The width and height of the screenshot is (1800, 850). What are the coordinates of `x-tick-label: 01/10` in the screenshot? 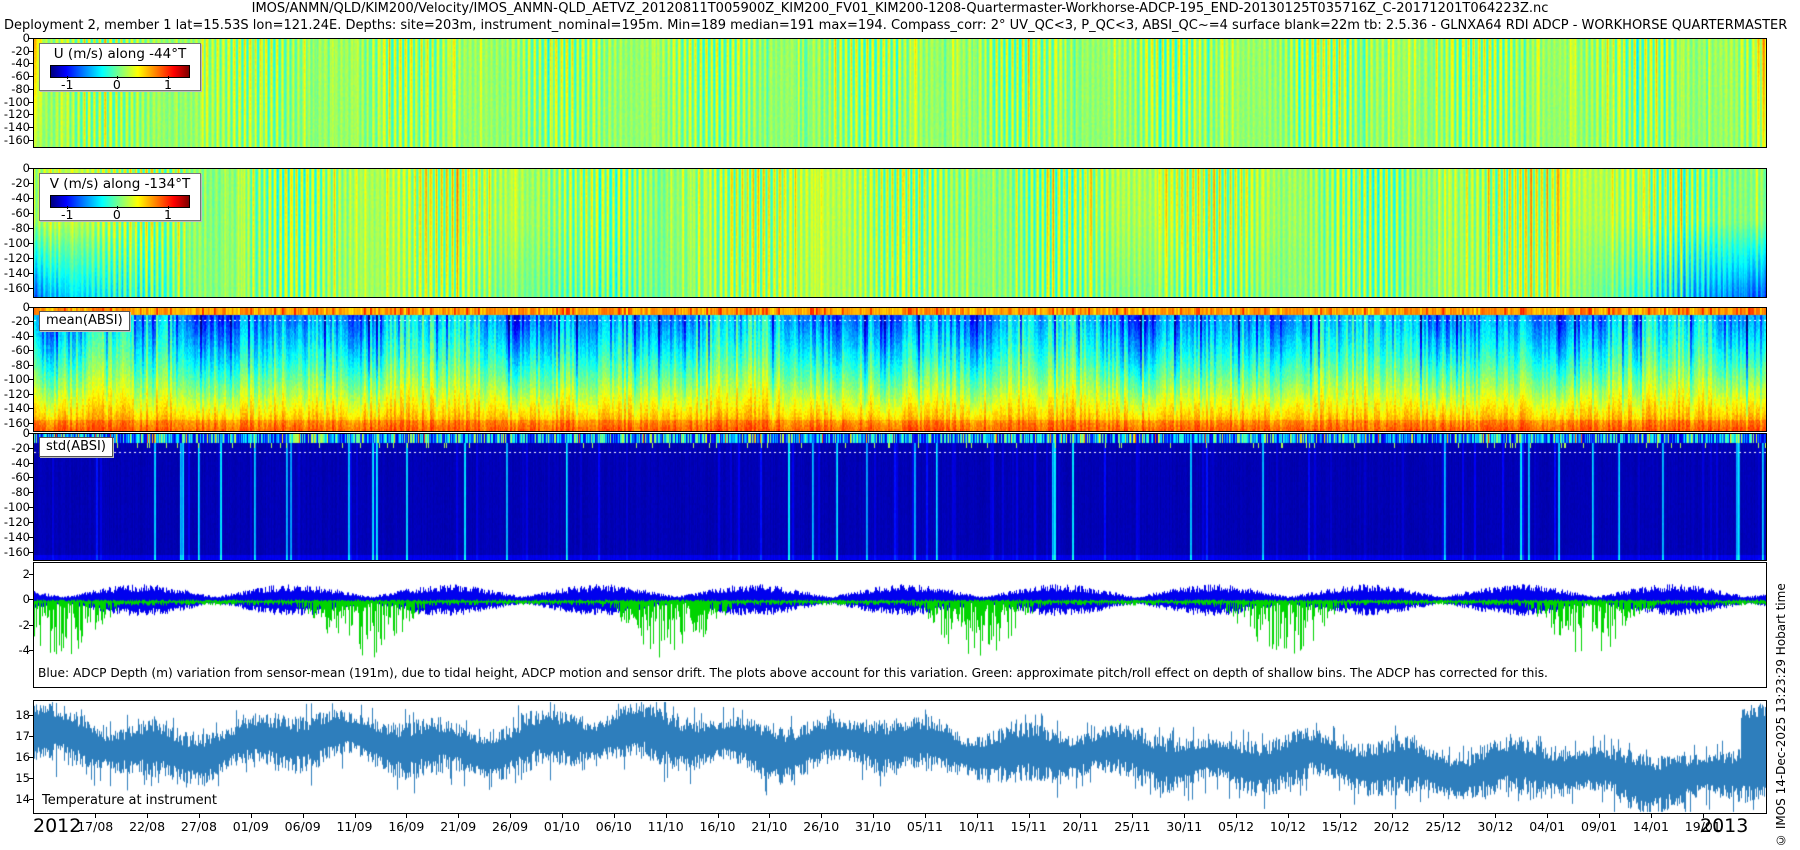 It's located at (561, 826).